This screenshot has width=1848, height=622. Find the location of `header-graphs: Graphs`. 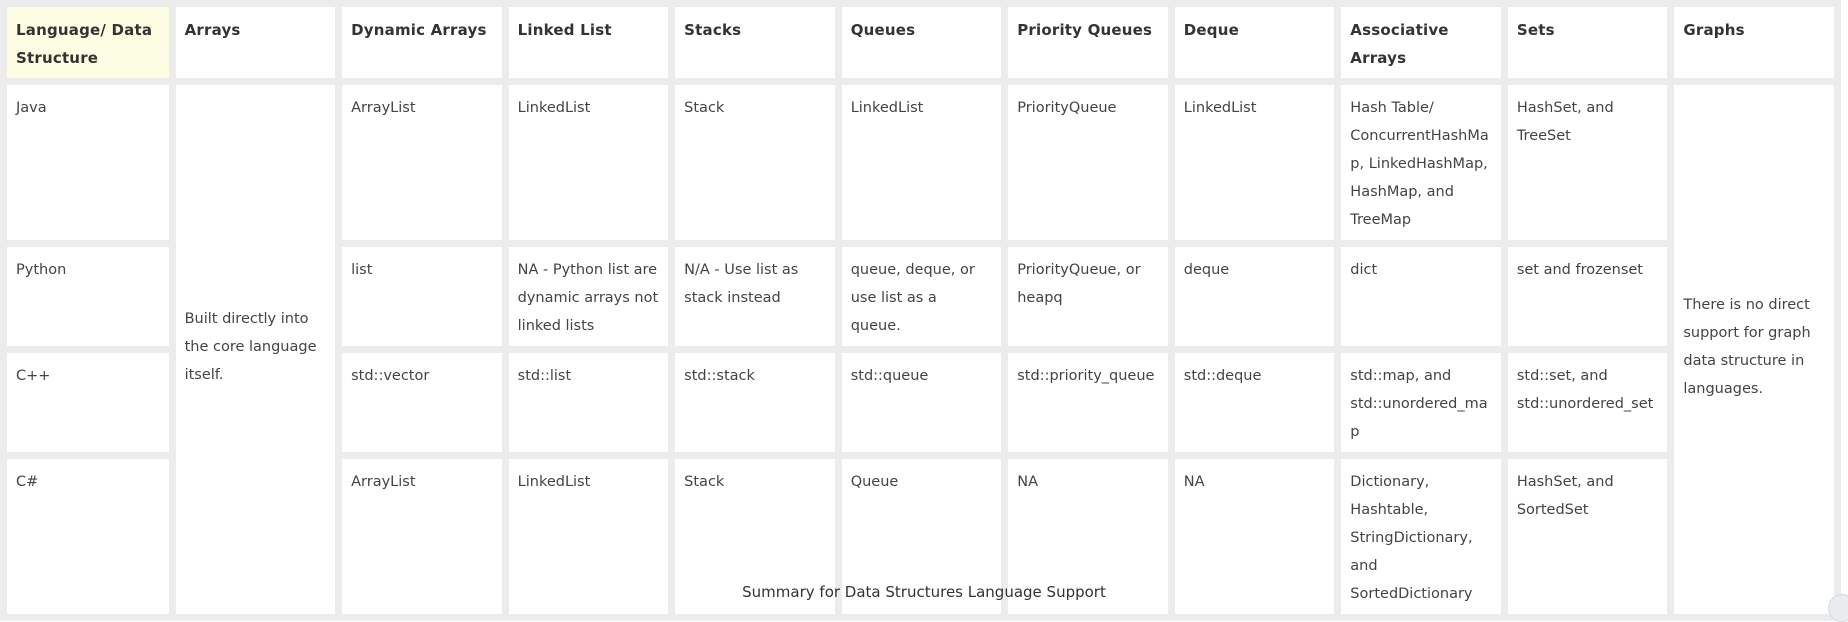

header-graphs: Graphs is located at coordinates (1754, 42).